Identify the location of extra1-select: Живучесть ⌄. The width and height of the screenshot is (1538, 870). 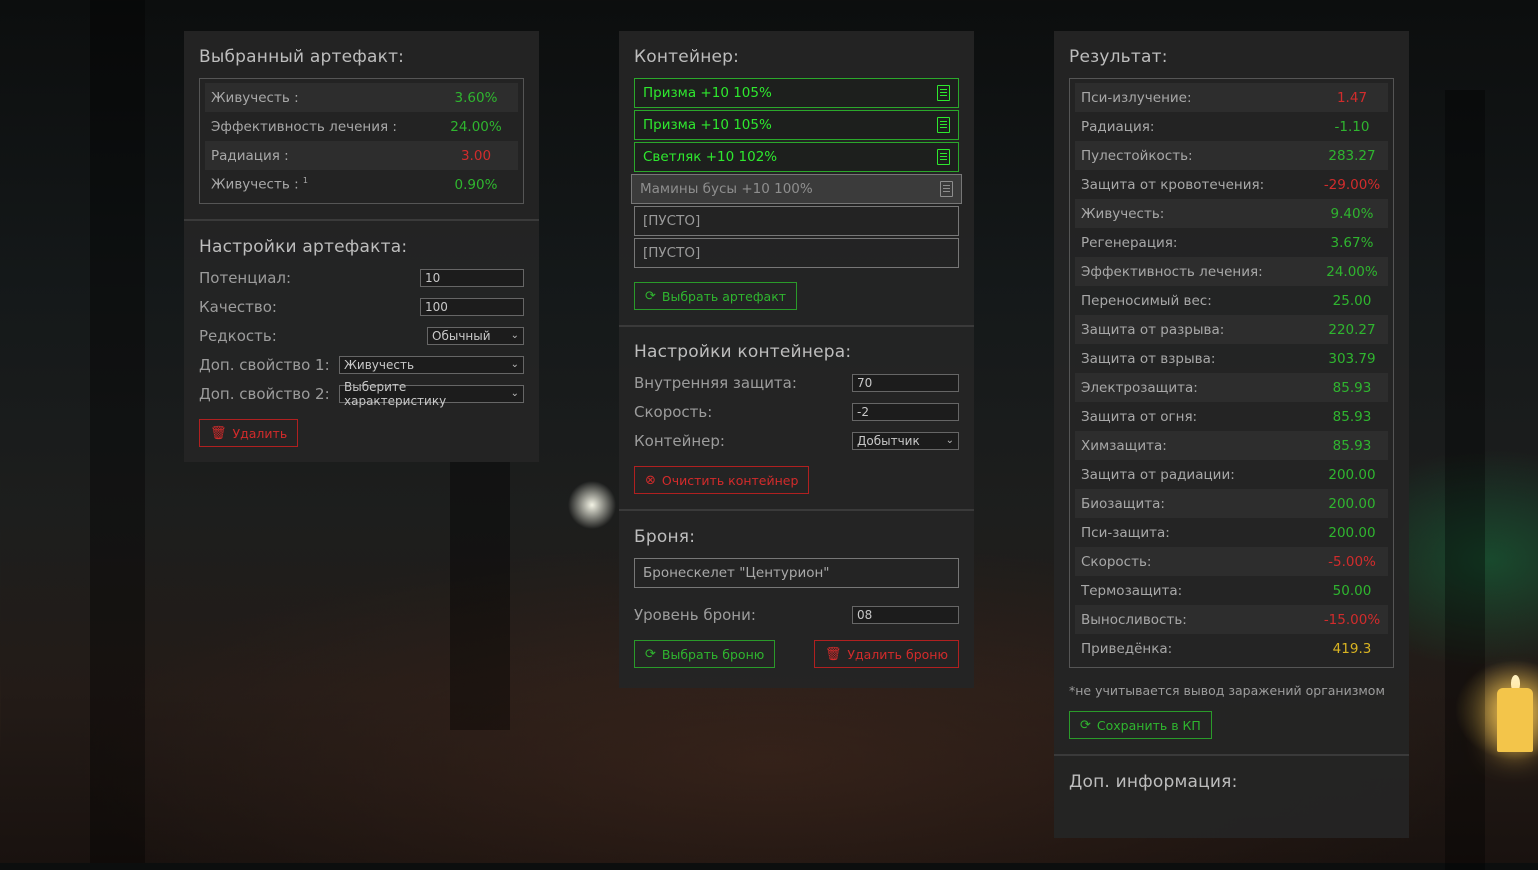
(431, 364).